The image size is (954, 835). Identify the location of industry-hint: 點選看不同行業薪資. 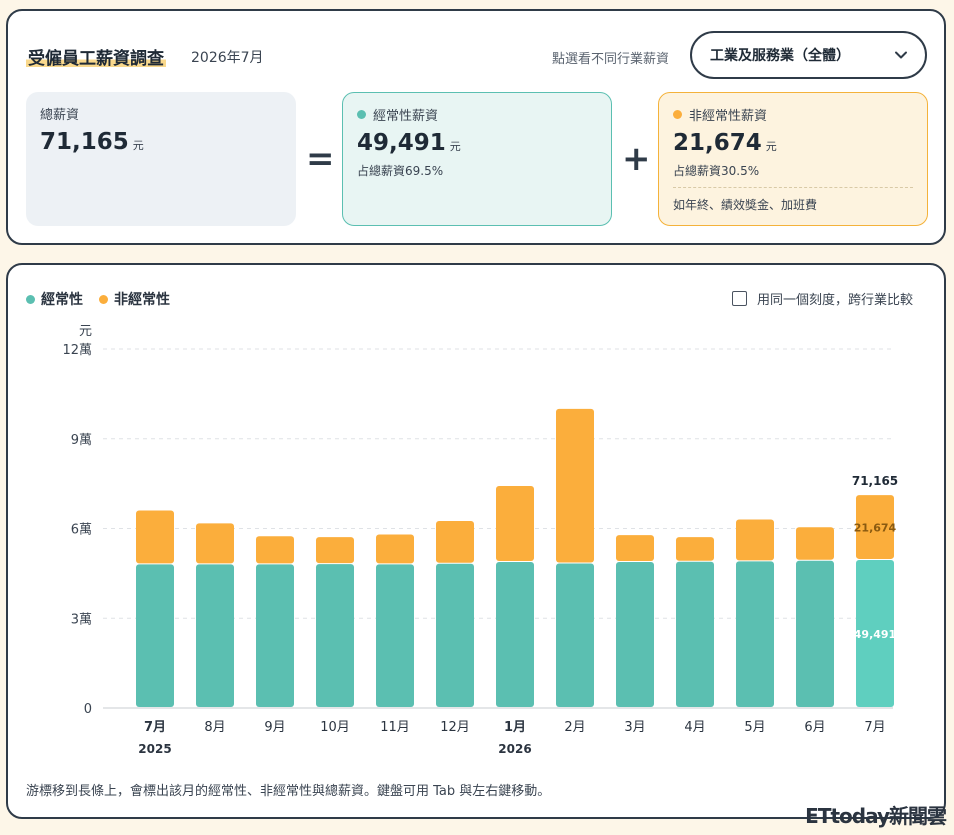
(611, 59).